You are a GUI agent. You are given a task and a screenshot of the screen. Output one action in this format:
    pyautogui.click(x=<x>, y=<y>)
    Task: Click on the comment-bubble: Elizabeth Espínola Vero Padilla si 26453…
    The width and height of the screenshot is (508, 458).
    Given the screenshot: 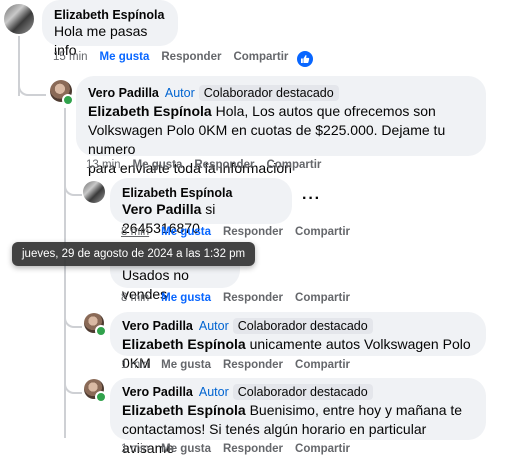 What is the action you would take?
    pyautogui.click(x=201, y=207)
    